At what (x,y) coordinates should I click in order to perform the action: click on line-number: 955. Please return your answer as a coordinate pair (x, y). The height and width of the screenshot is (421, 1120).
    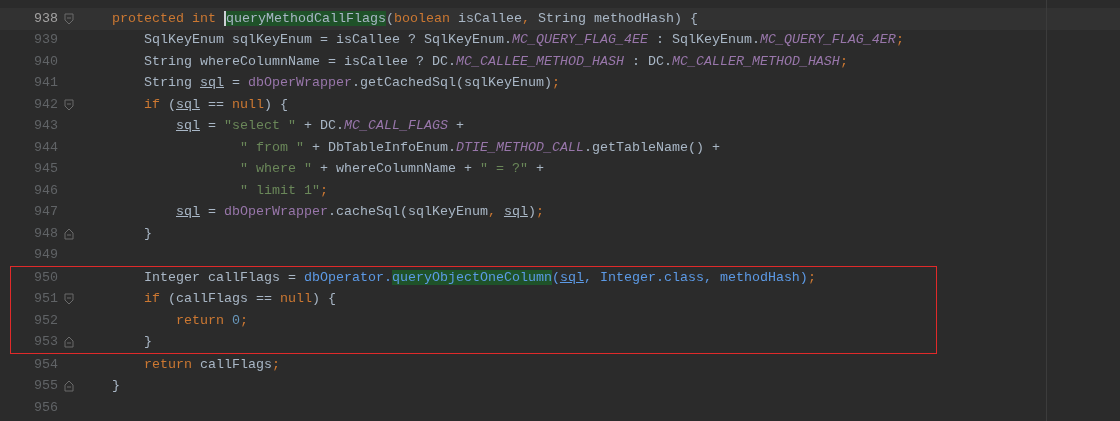
    Looking at the image, I should click on (46, 386).